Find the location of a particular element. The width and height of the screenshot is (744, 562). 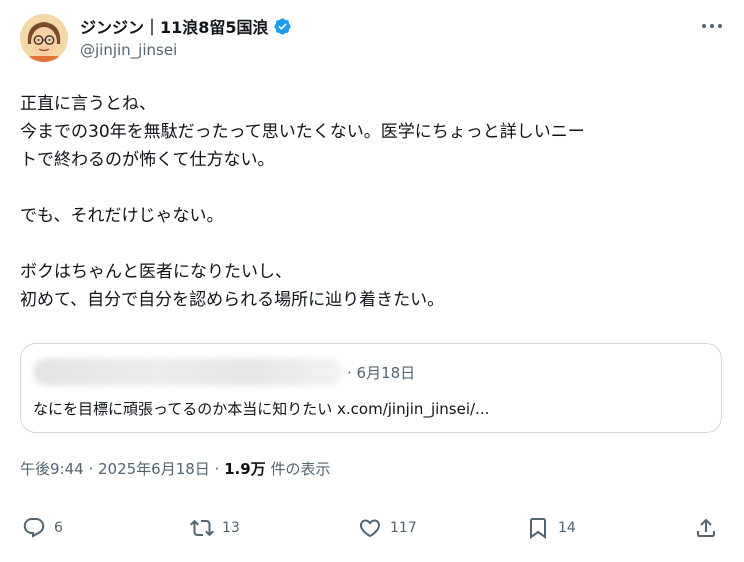

cartoon-face-avatar-icon is located at coordinates (44, 38).